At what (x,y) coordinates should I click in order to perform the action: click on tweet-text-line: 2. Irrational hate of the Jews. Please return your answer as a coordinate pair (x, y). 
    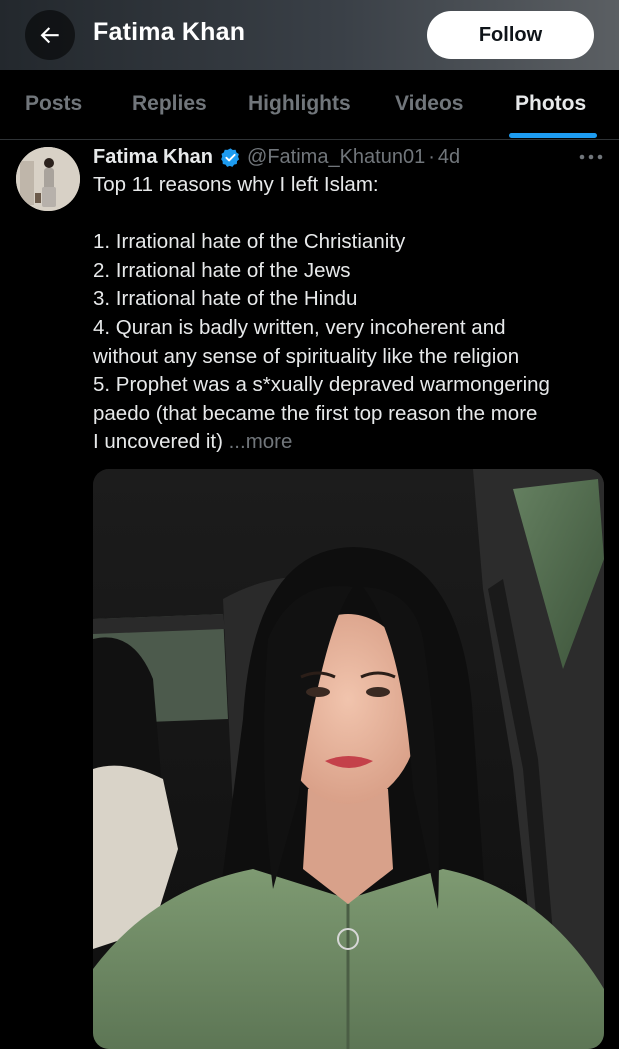
    Looking at the image, I should click on (222, 270).